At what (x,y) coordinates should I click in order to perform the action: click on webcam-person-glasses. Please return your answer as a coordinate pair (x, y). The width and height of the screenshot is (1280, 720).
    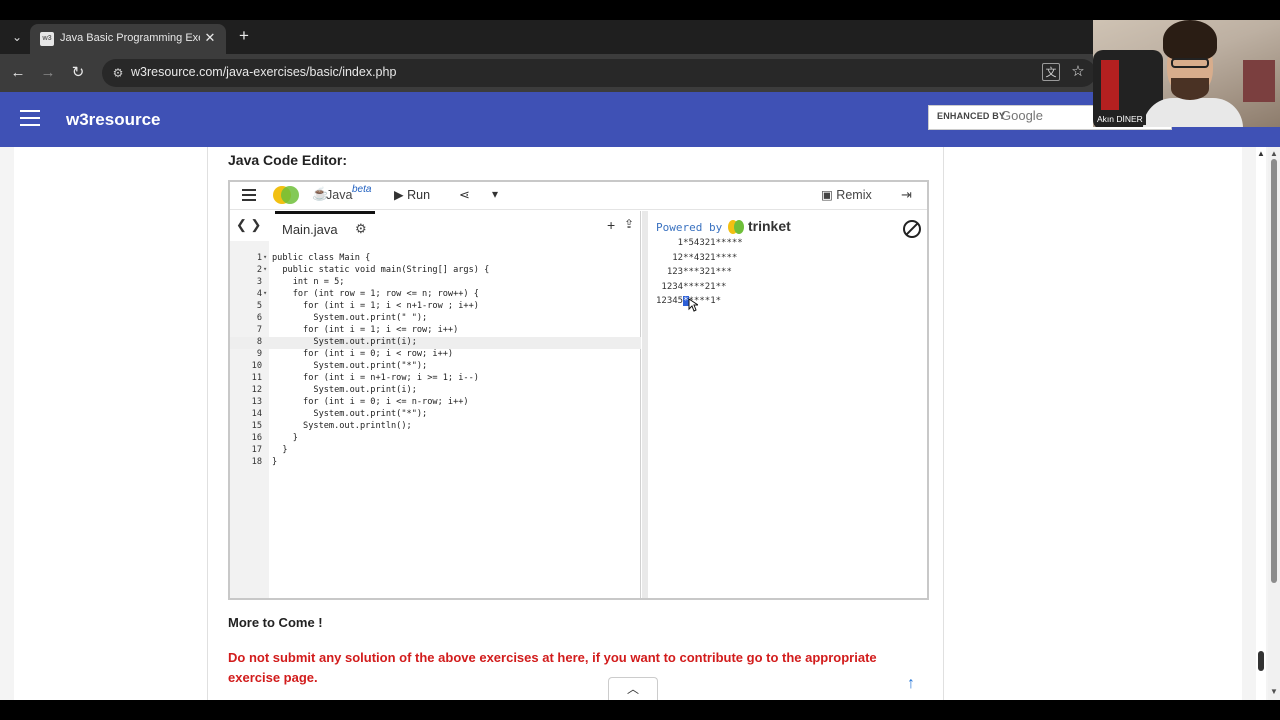
    Looking at the image, I should click on (1190, 63).